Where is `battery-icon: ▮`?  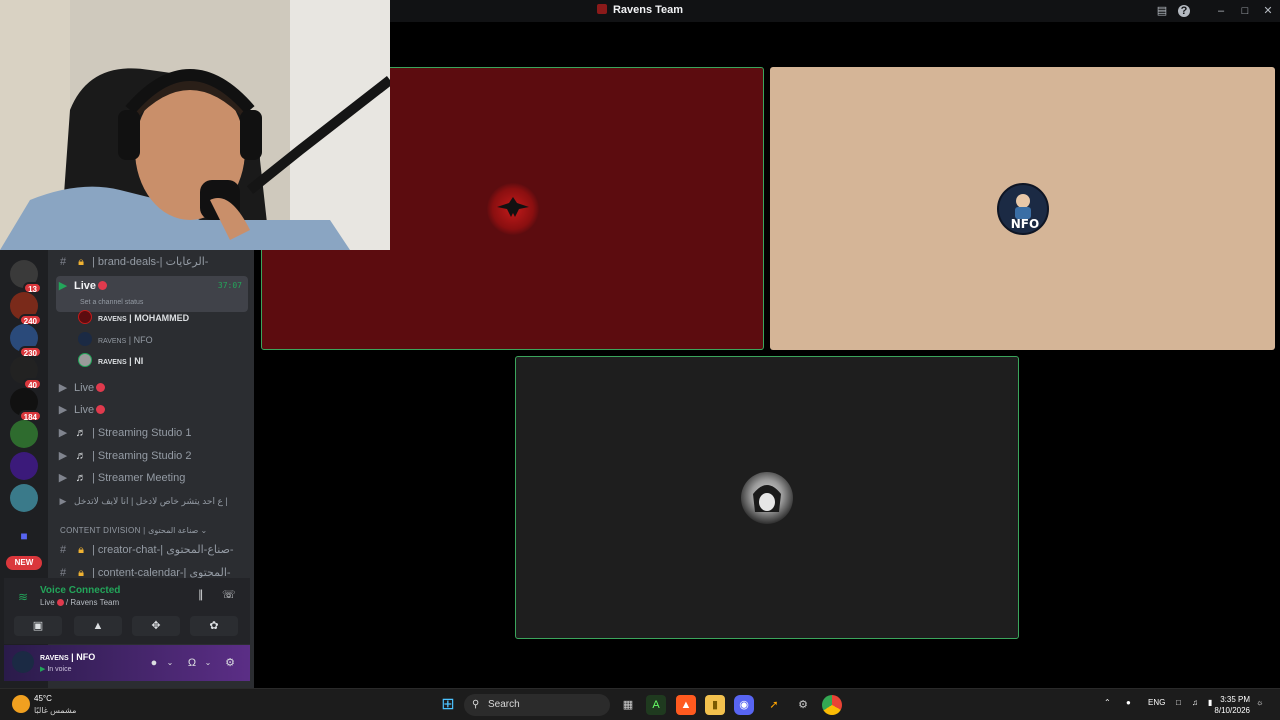 battery-icon: ▮ is located at coordinates (1210, 702).